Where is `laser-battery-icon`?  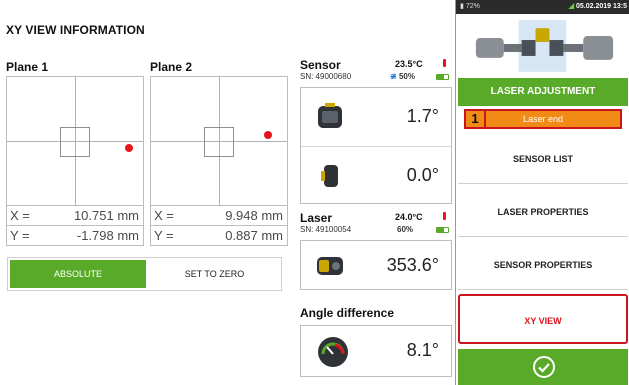 laser-battery-icon is located at coordinates (442, 230).